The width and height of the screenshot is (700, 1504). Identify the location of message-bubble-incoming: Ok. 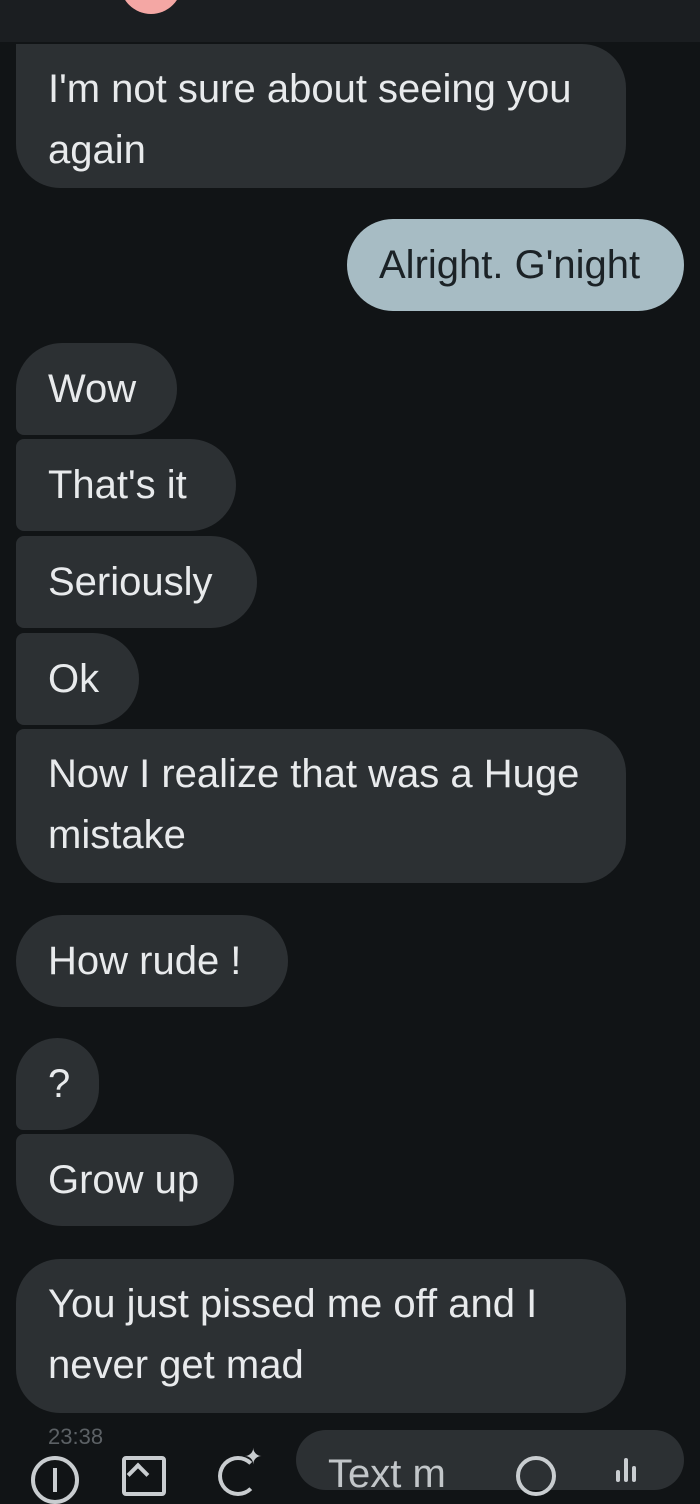
(77, 679).